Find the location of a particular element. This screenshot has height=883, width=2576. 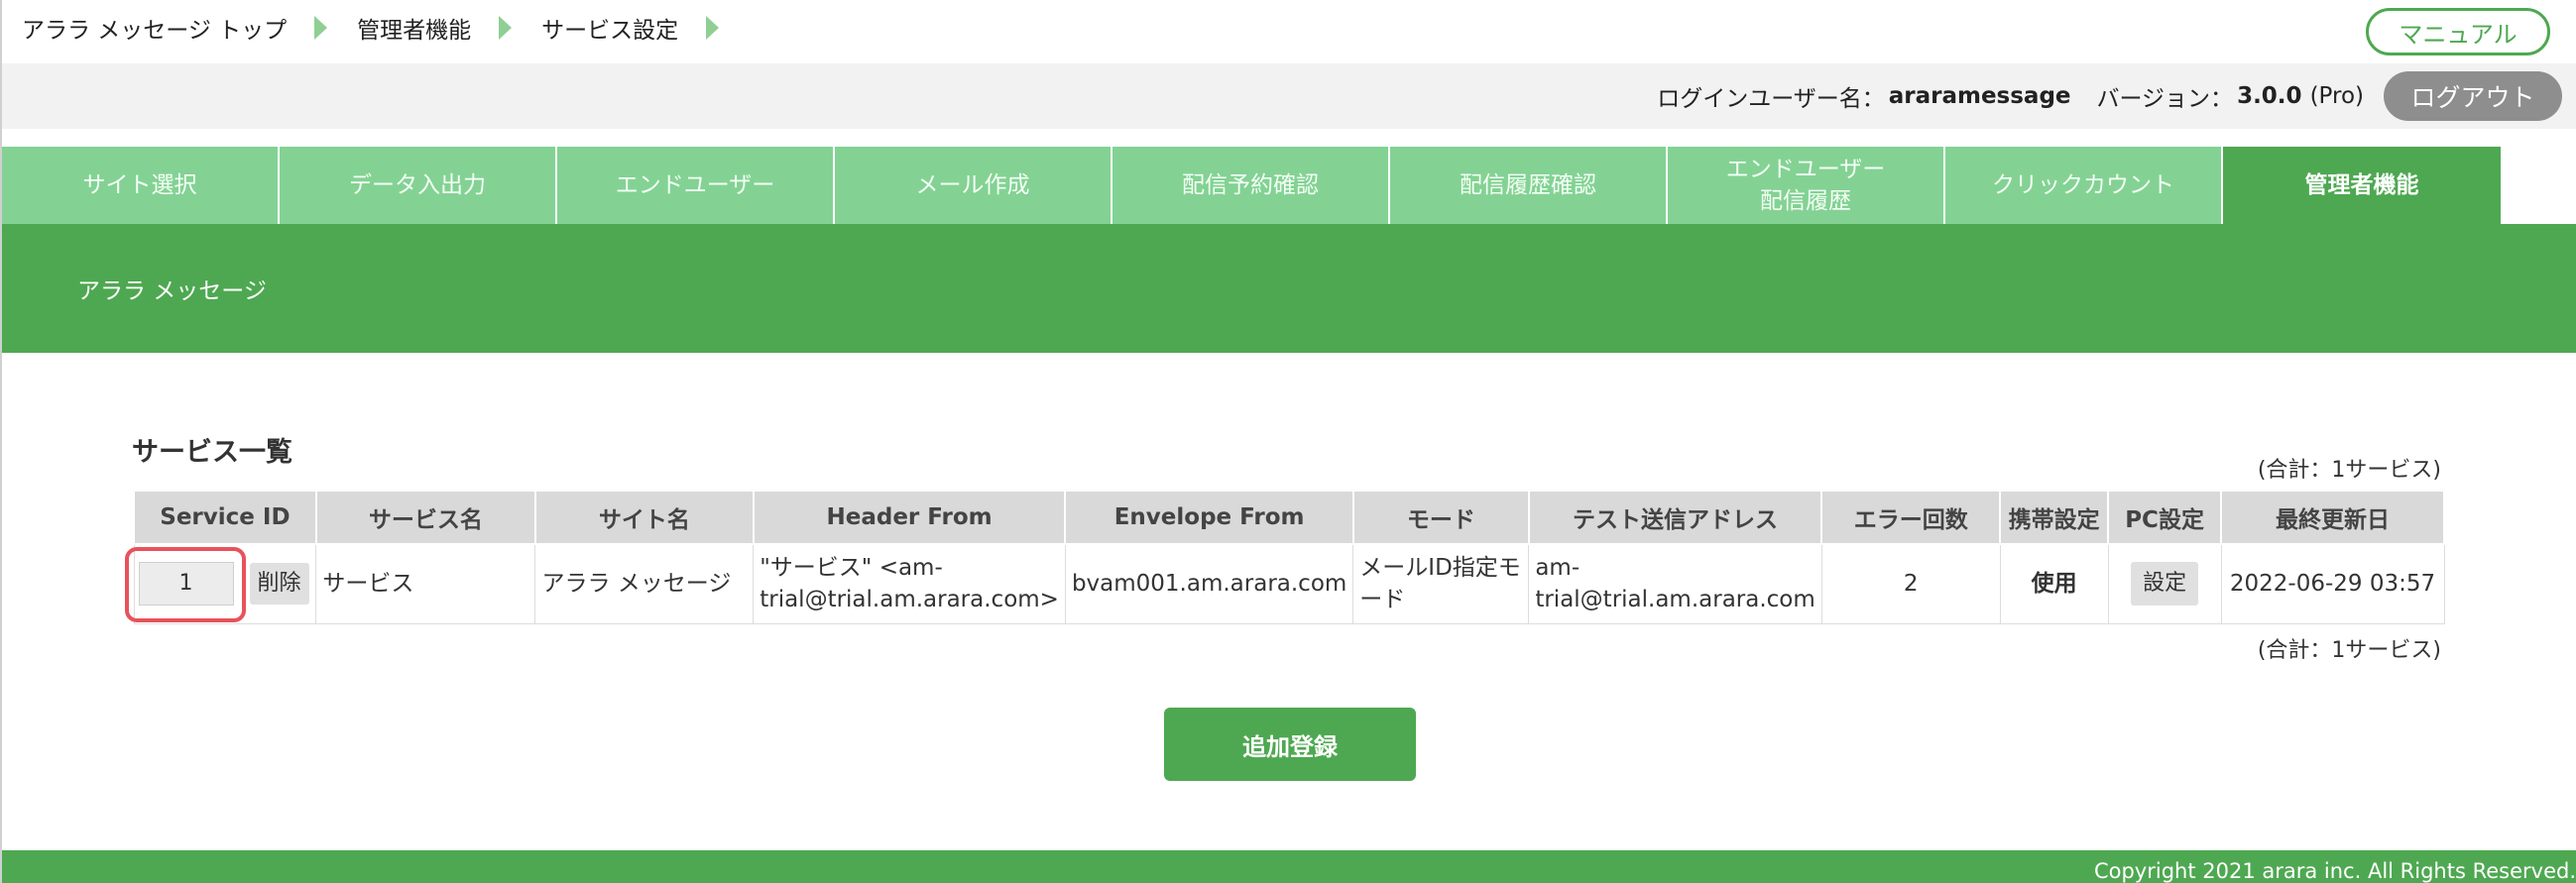

tab-mail-create: メール作成 is located at coordinates (973, 185).